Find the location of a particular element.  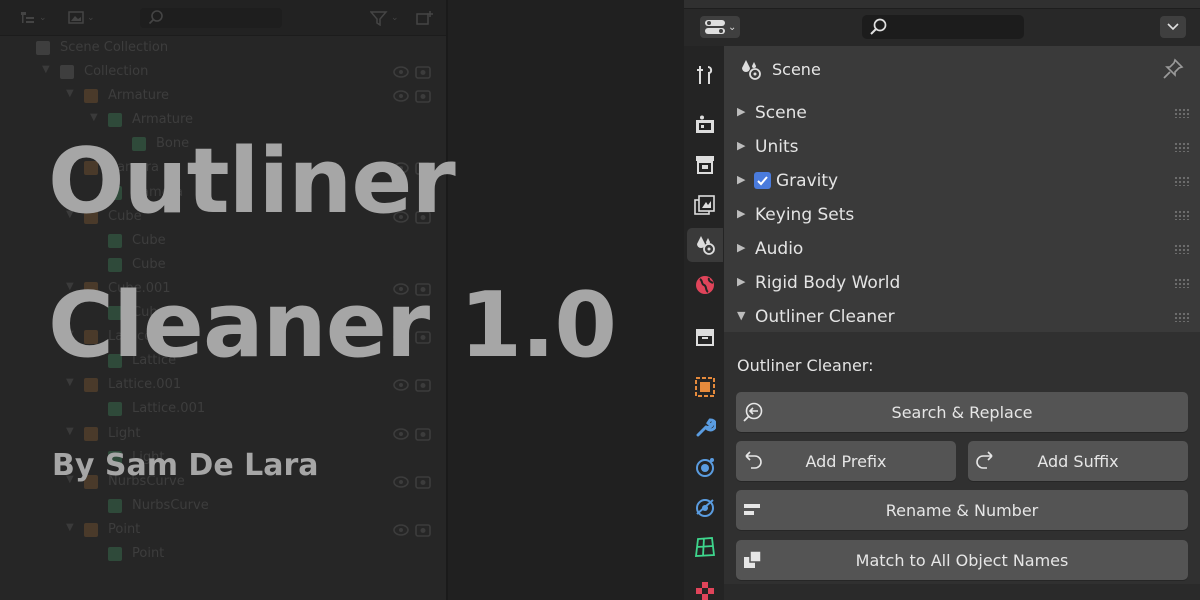

editor-type-dropdown: ⌄ is located at coordinates (720, 27).